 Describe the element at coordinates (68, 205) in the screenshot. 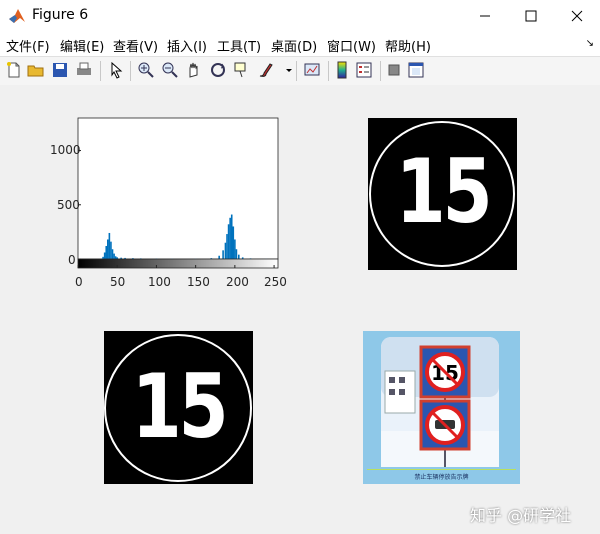

I see `y-tick-label: 500` at that location.